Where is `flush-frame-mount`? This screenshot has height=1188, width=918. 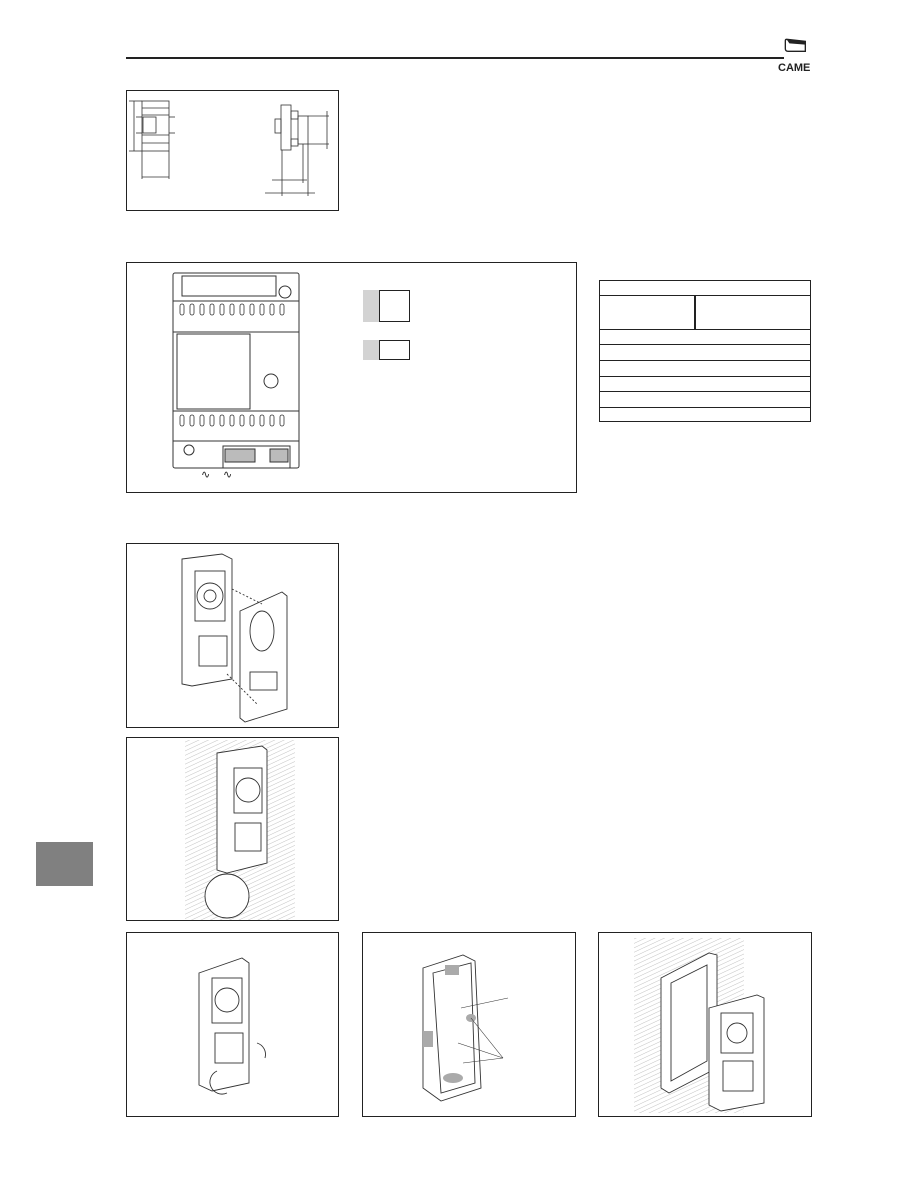 flush-frame-mount is located at coordinates (705, 1024).